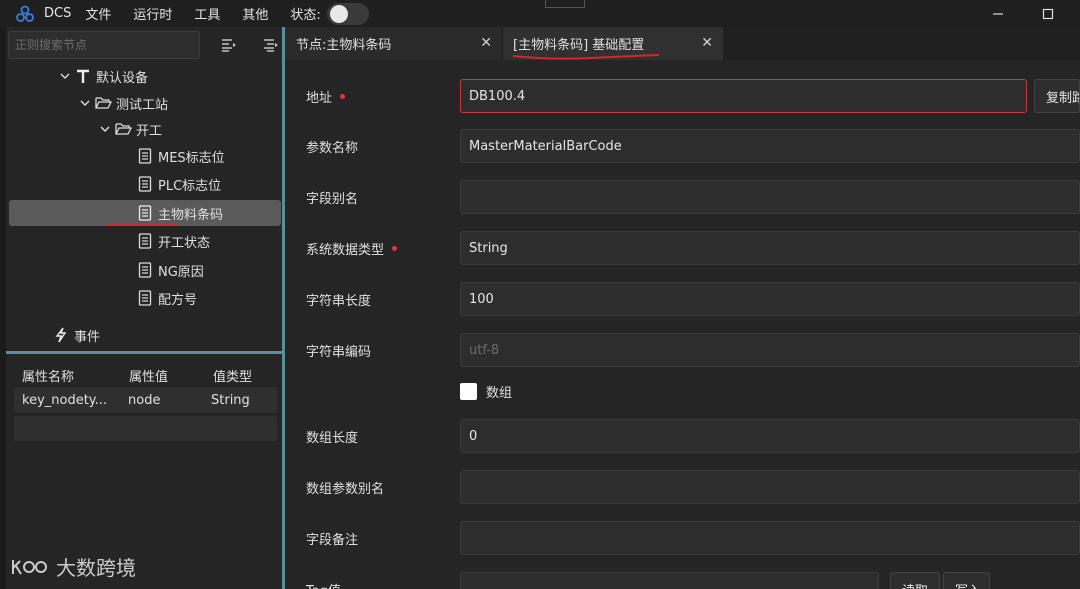 Image resolution: width=1080 pixels, height=589 pixels. What do you see at coordinates (207, 13) in the screenshot?
I see `menu-tools: 工具` at bounding box center [207, 13].